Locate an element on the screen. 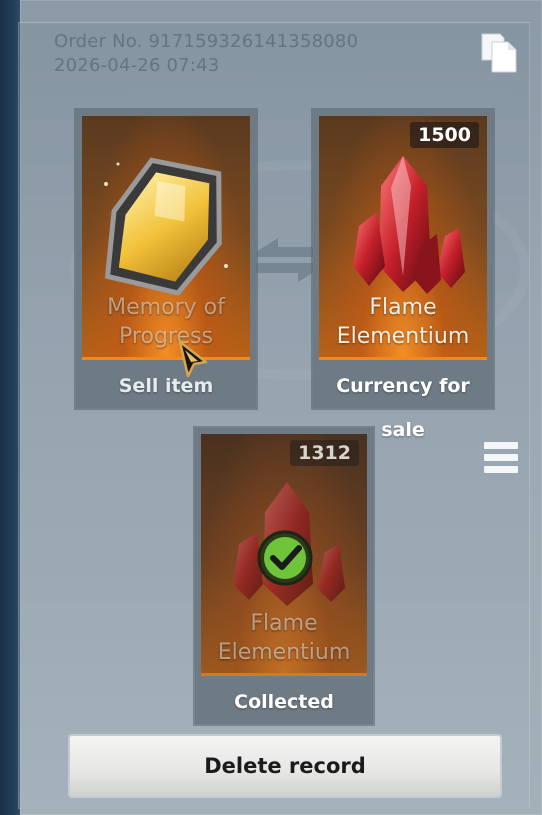 The image size is (542, 815). copy-icon is located at coordinates (499, 53).